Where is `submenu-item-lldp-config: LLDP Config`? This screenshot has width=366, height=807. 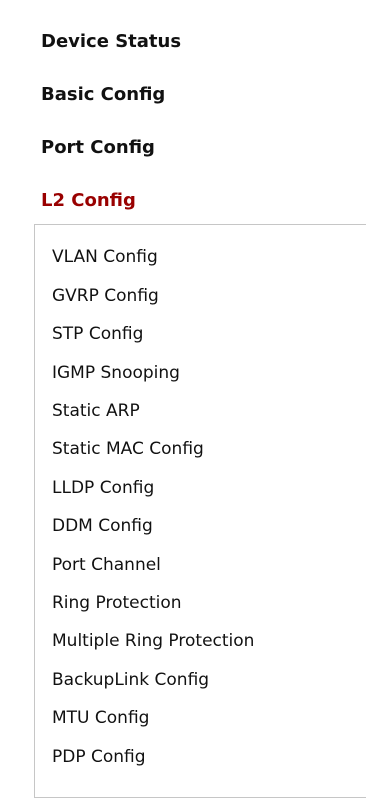
submenu-item-lldp-config: LLDP Config is located at coordinates (103, 488).